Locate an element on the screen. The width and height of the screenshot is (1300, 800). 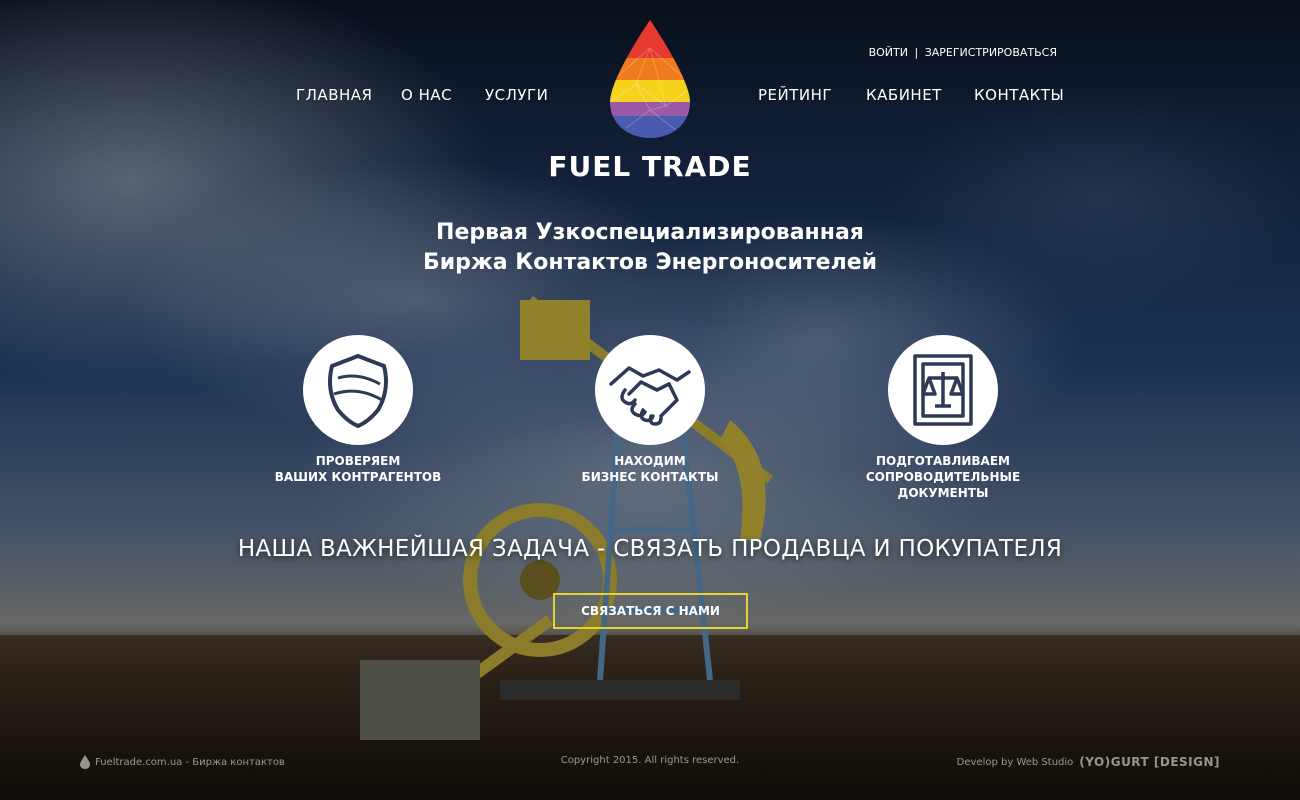
contact-us-button: СВЯЗАТЬСЯ С НАМИ is located at coordinates (650, 611).